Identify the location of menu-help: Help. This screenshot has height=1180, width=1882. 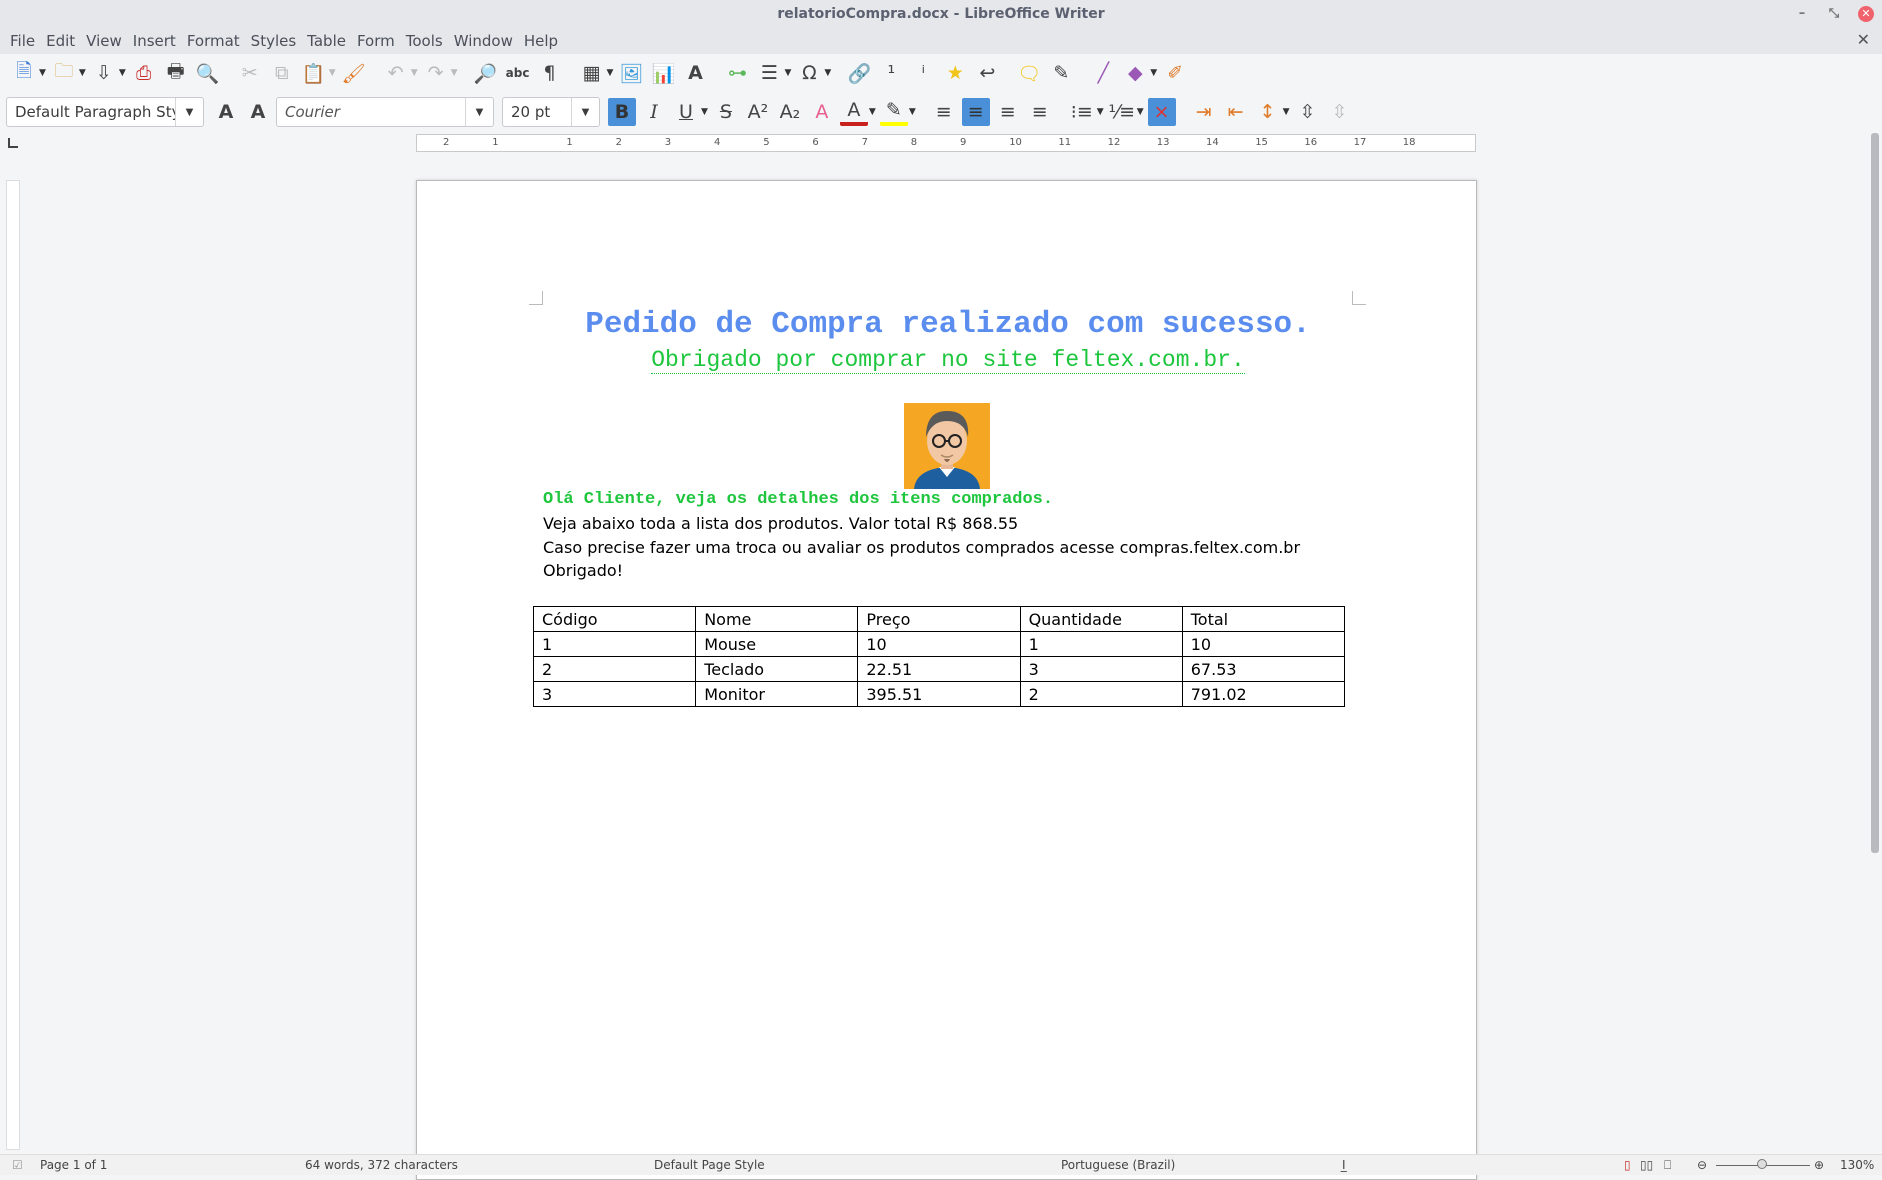
(542, 41).